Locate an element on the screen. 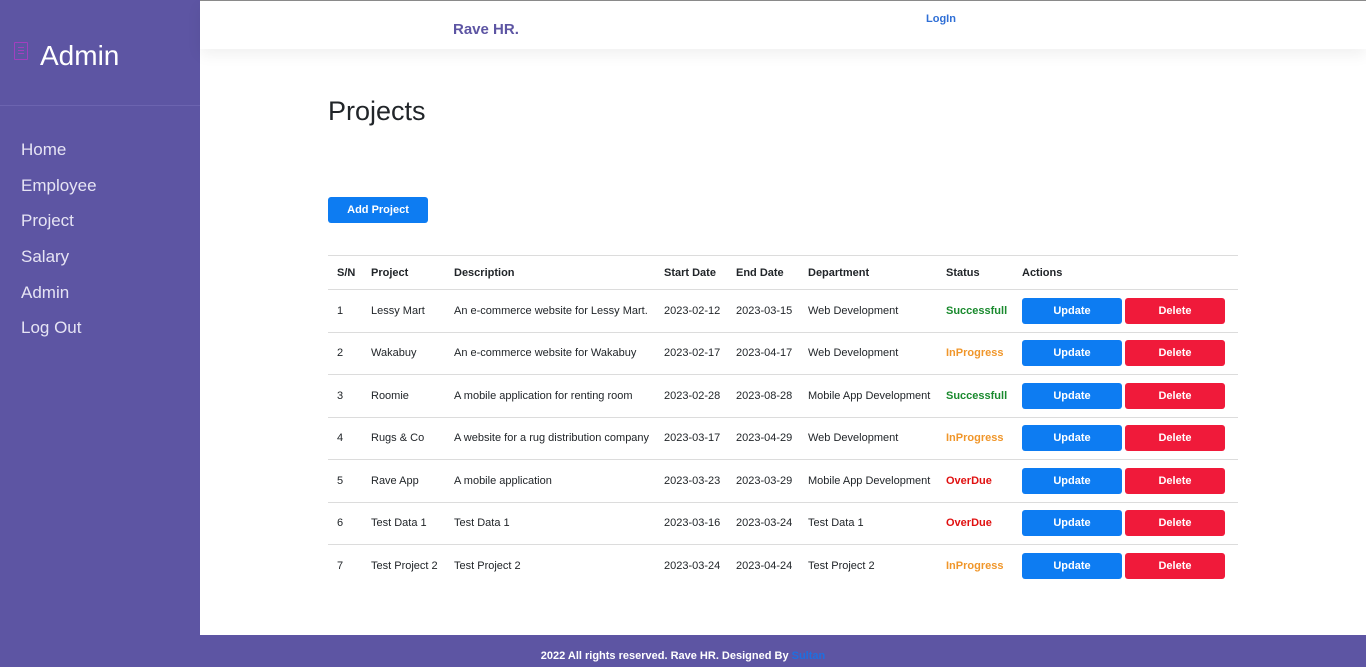  sidebar-item-home: Home is located at coordinates (100, 150).